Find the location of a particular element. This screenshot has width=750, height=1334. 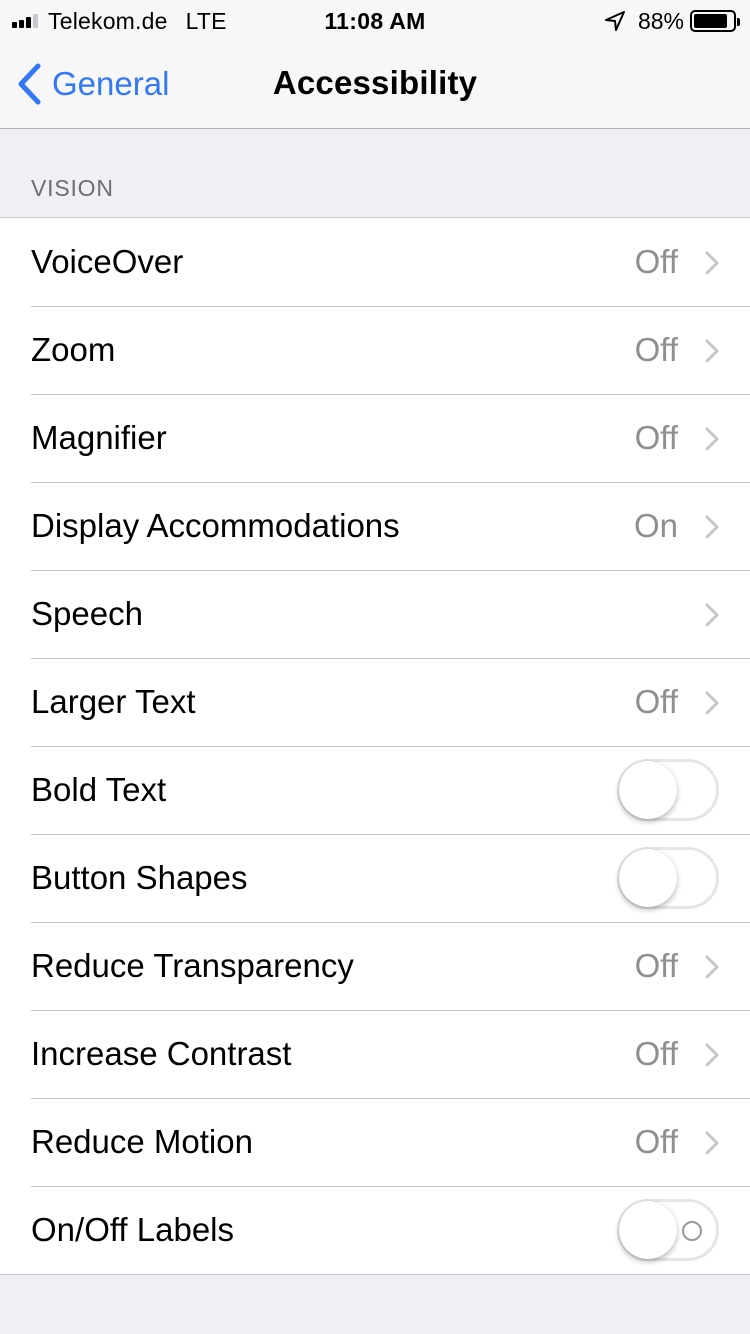

row-label: Display Accommodations is located at coordinates (215, 525).